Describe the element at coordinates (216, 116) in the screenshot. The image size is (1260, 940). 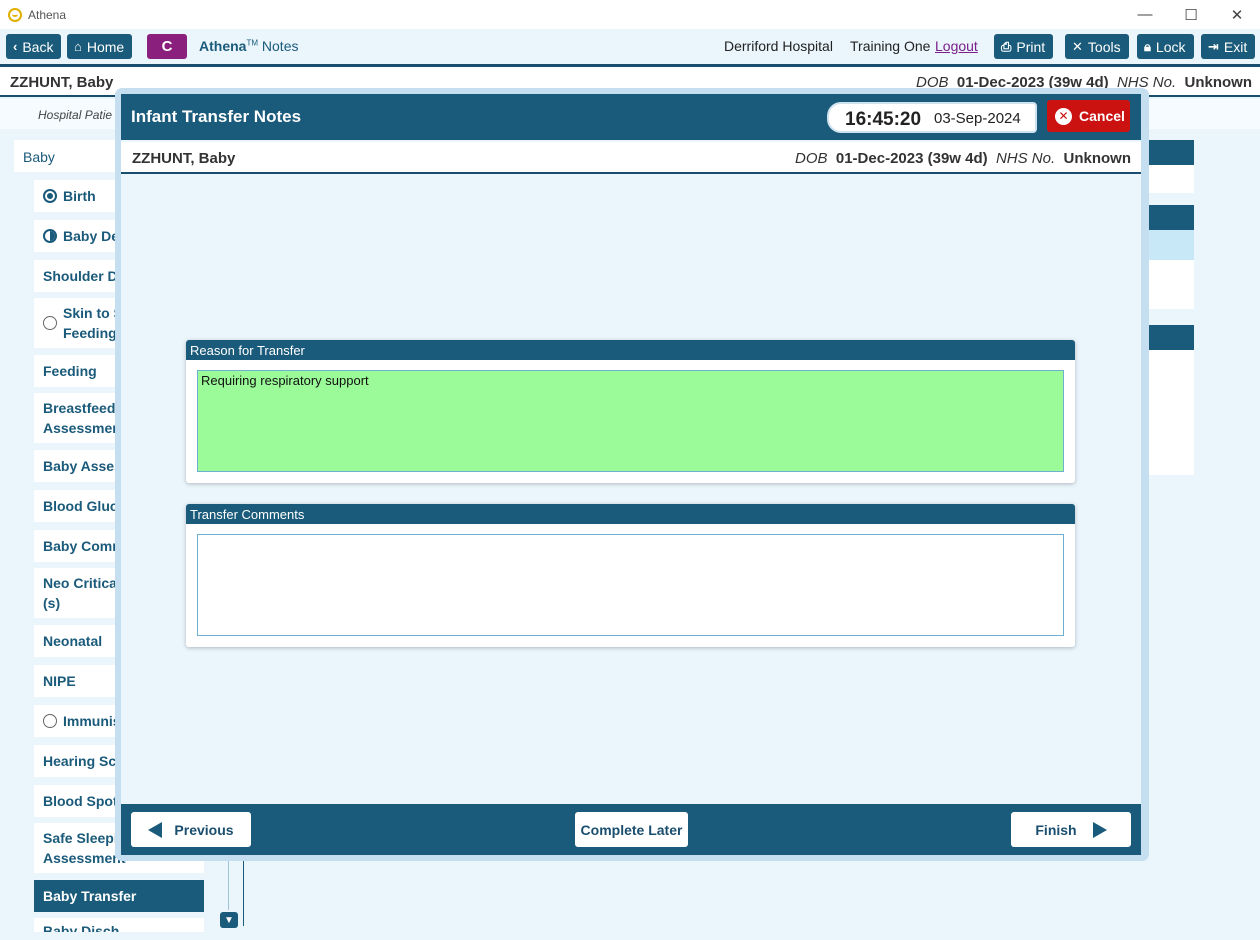
I see `modal-title: Infant Transfer Notes` at that location.